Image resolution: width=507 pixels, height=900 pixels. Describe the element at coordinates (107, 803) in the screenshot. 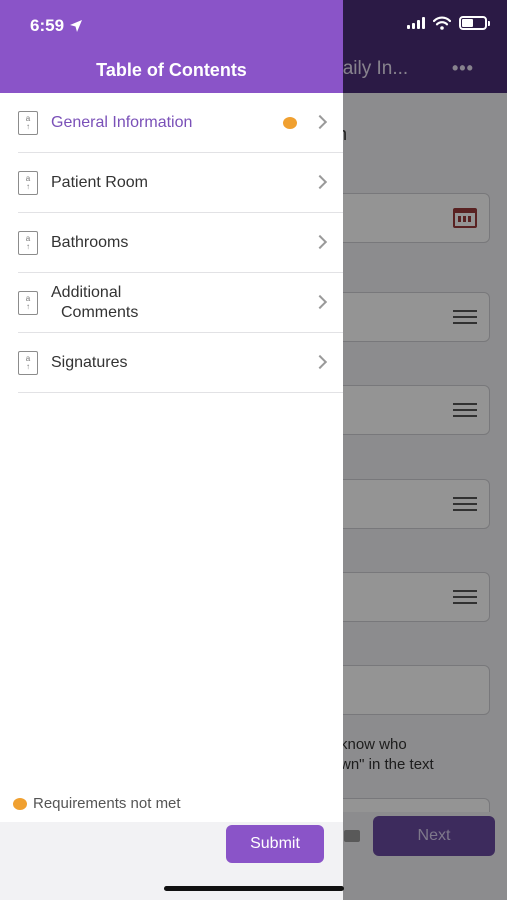

I see `legend-text: Requirements not met` at that location.